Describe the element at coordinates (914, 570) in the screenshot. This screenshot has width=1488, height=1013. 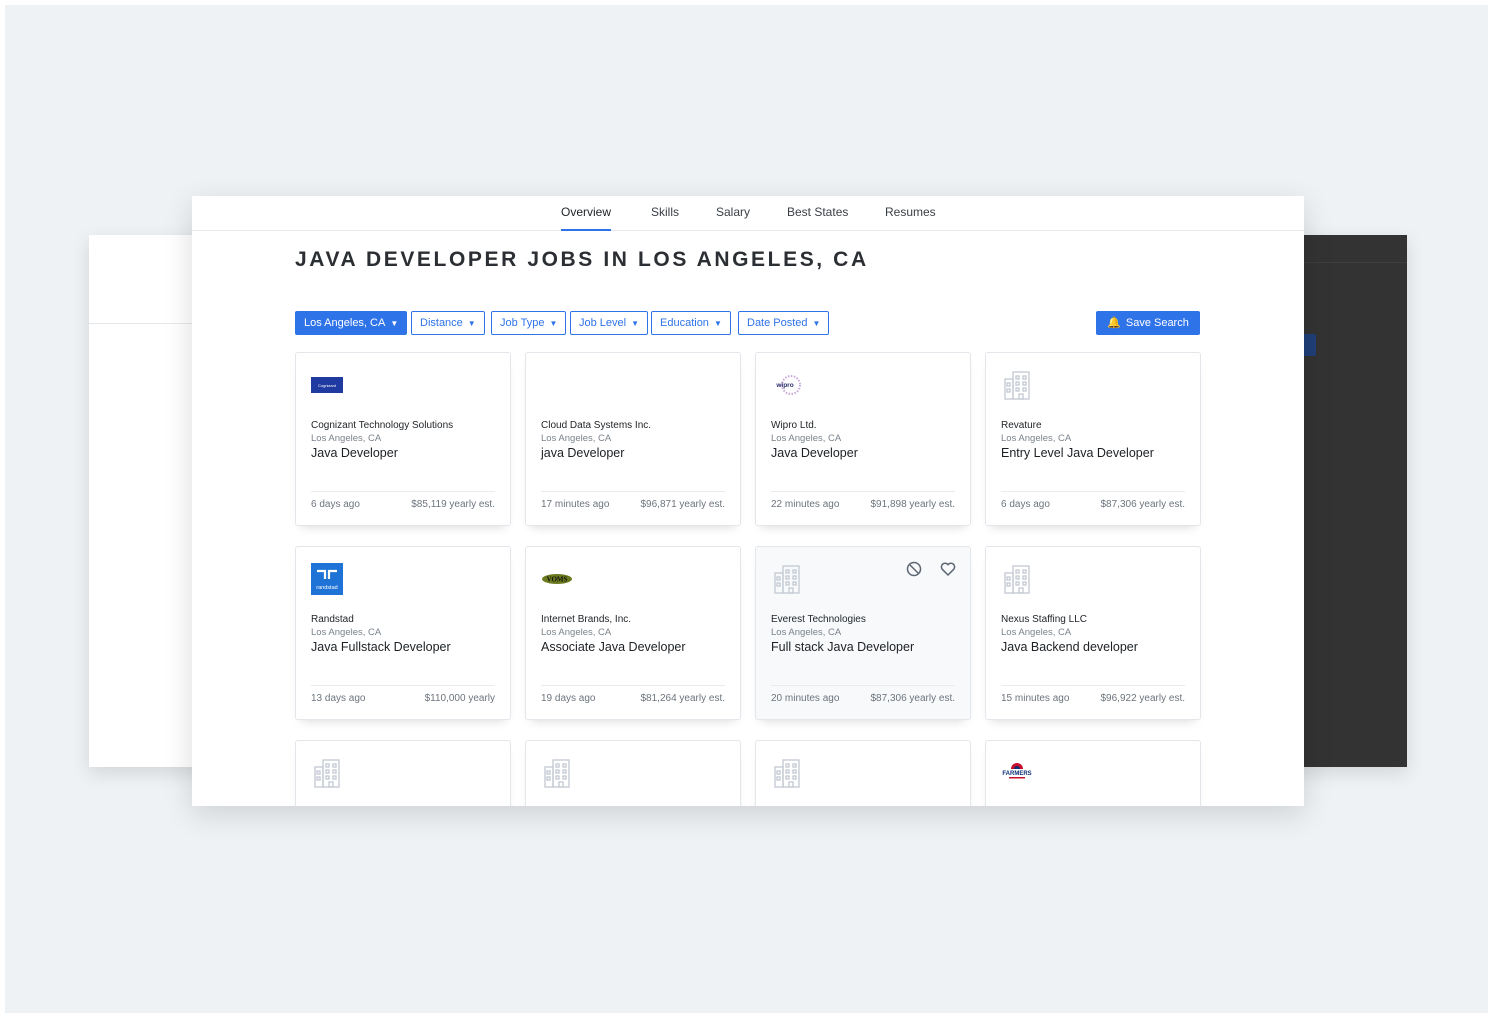
I see `block-icon` at that location.